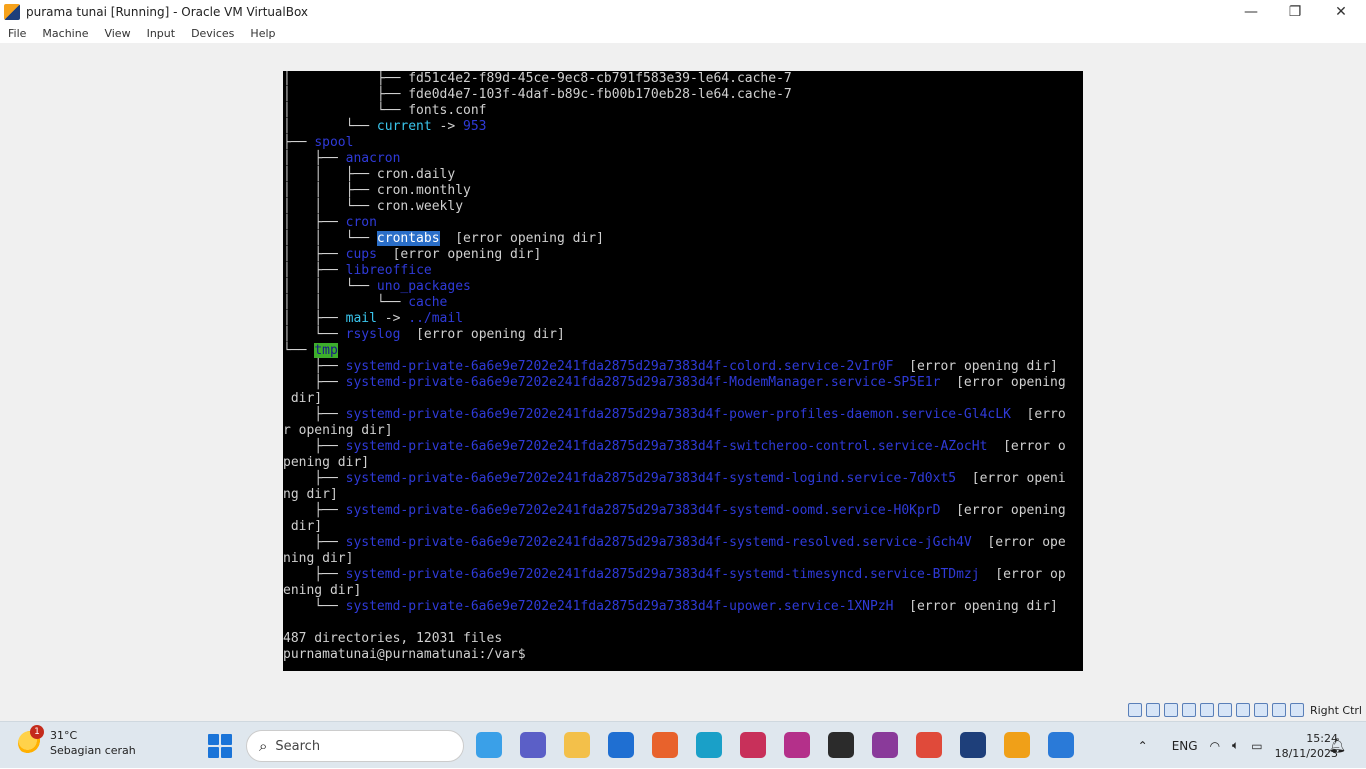 The width and height of the screenshot is (1366, 769). What do you see at coordinates (797, 745) in the screenshot?
I see `wps-icon` at bounding box center [797, 745].